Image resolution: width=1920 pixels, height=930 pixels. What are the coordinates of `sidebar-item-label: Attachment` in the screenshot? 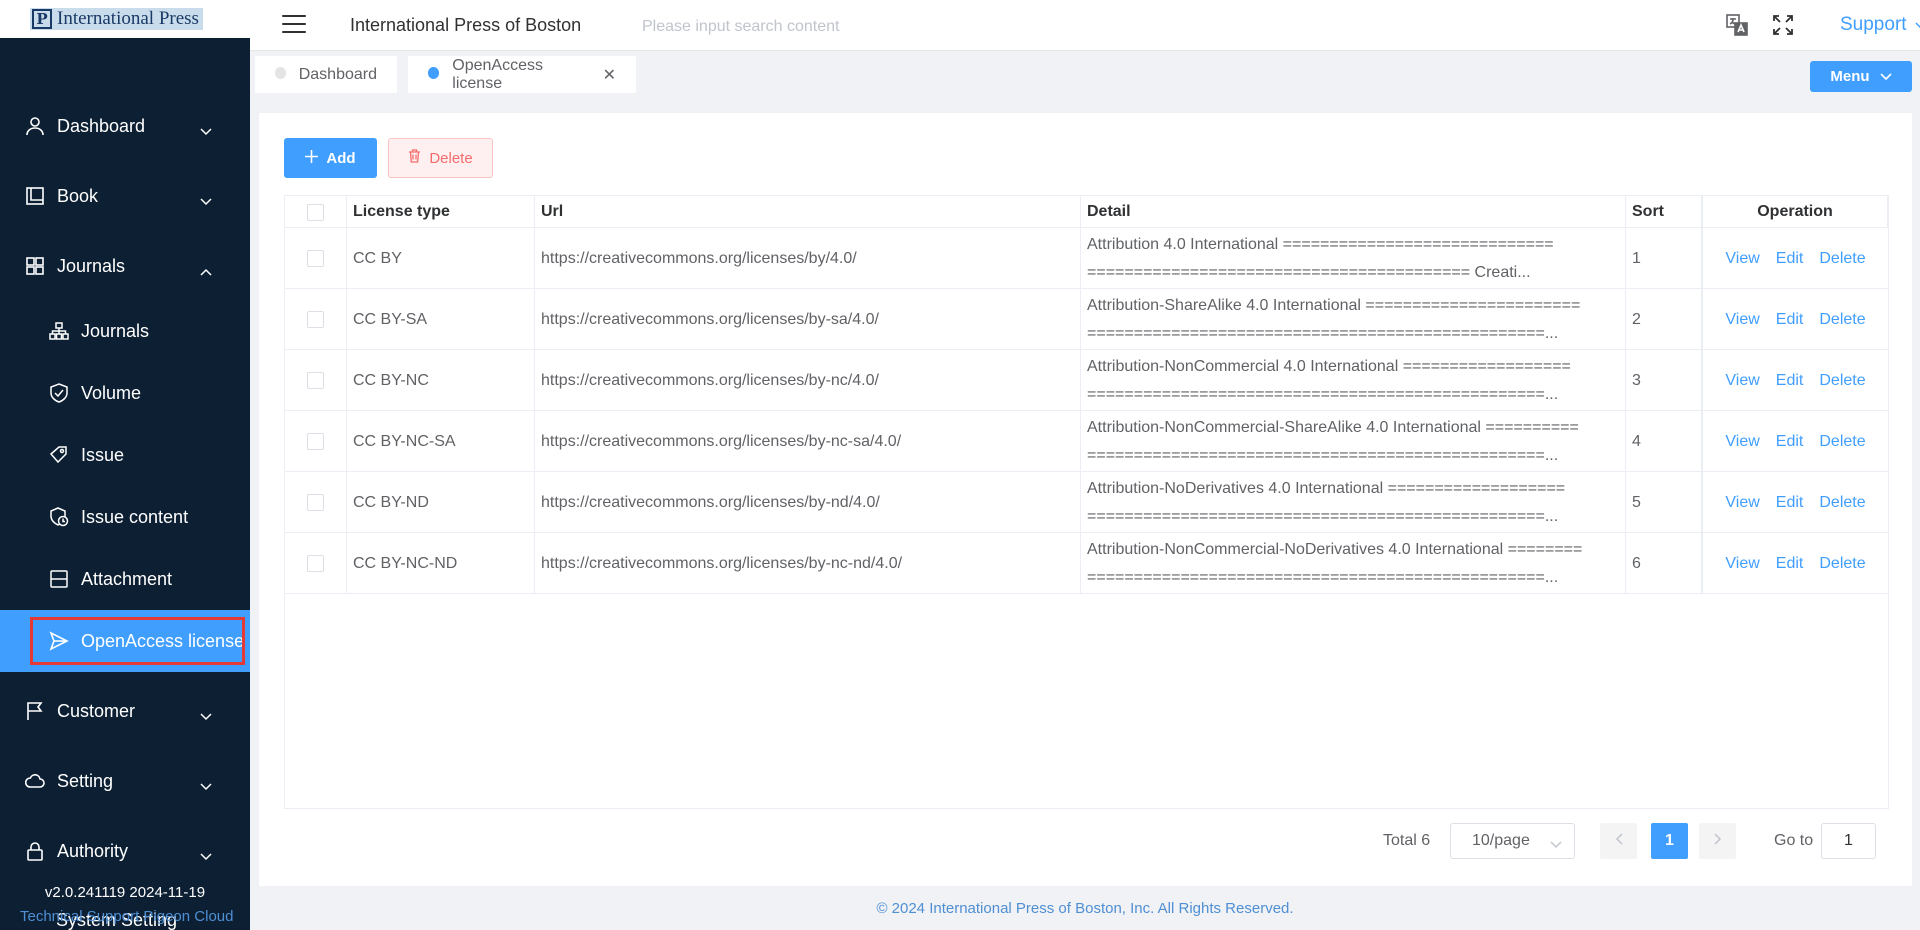 It's located at (127, 578).